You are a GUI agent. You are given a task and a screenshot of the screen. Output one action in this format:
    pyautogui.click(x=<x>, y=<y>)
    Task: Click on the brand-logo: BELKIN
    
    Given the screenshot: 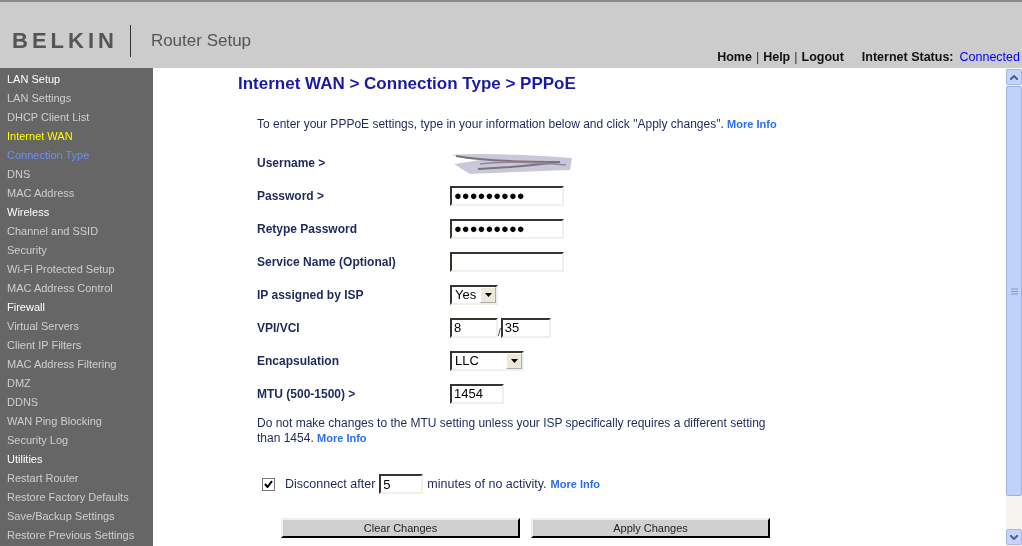 What is the action you would take?
    pyautogui.click(x=71, y=41)
    